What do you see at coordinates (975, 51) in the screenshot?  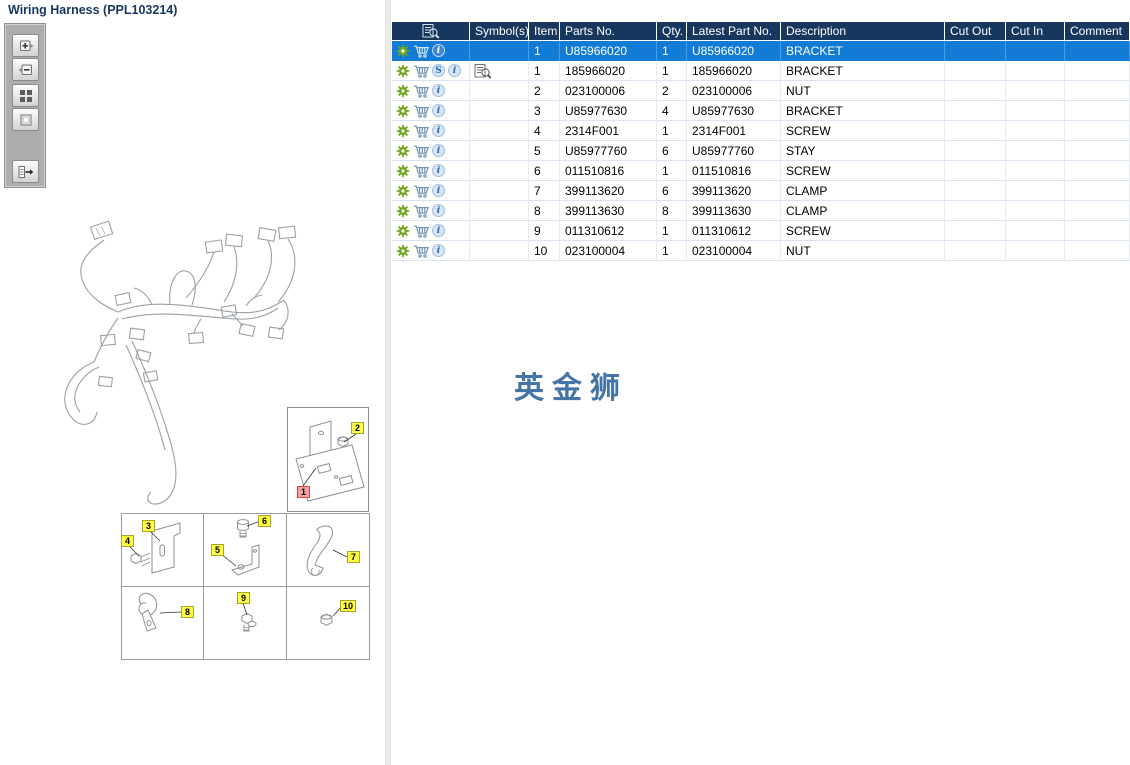 I see `cell-cut-out` at bounding box center [975, 51].